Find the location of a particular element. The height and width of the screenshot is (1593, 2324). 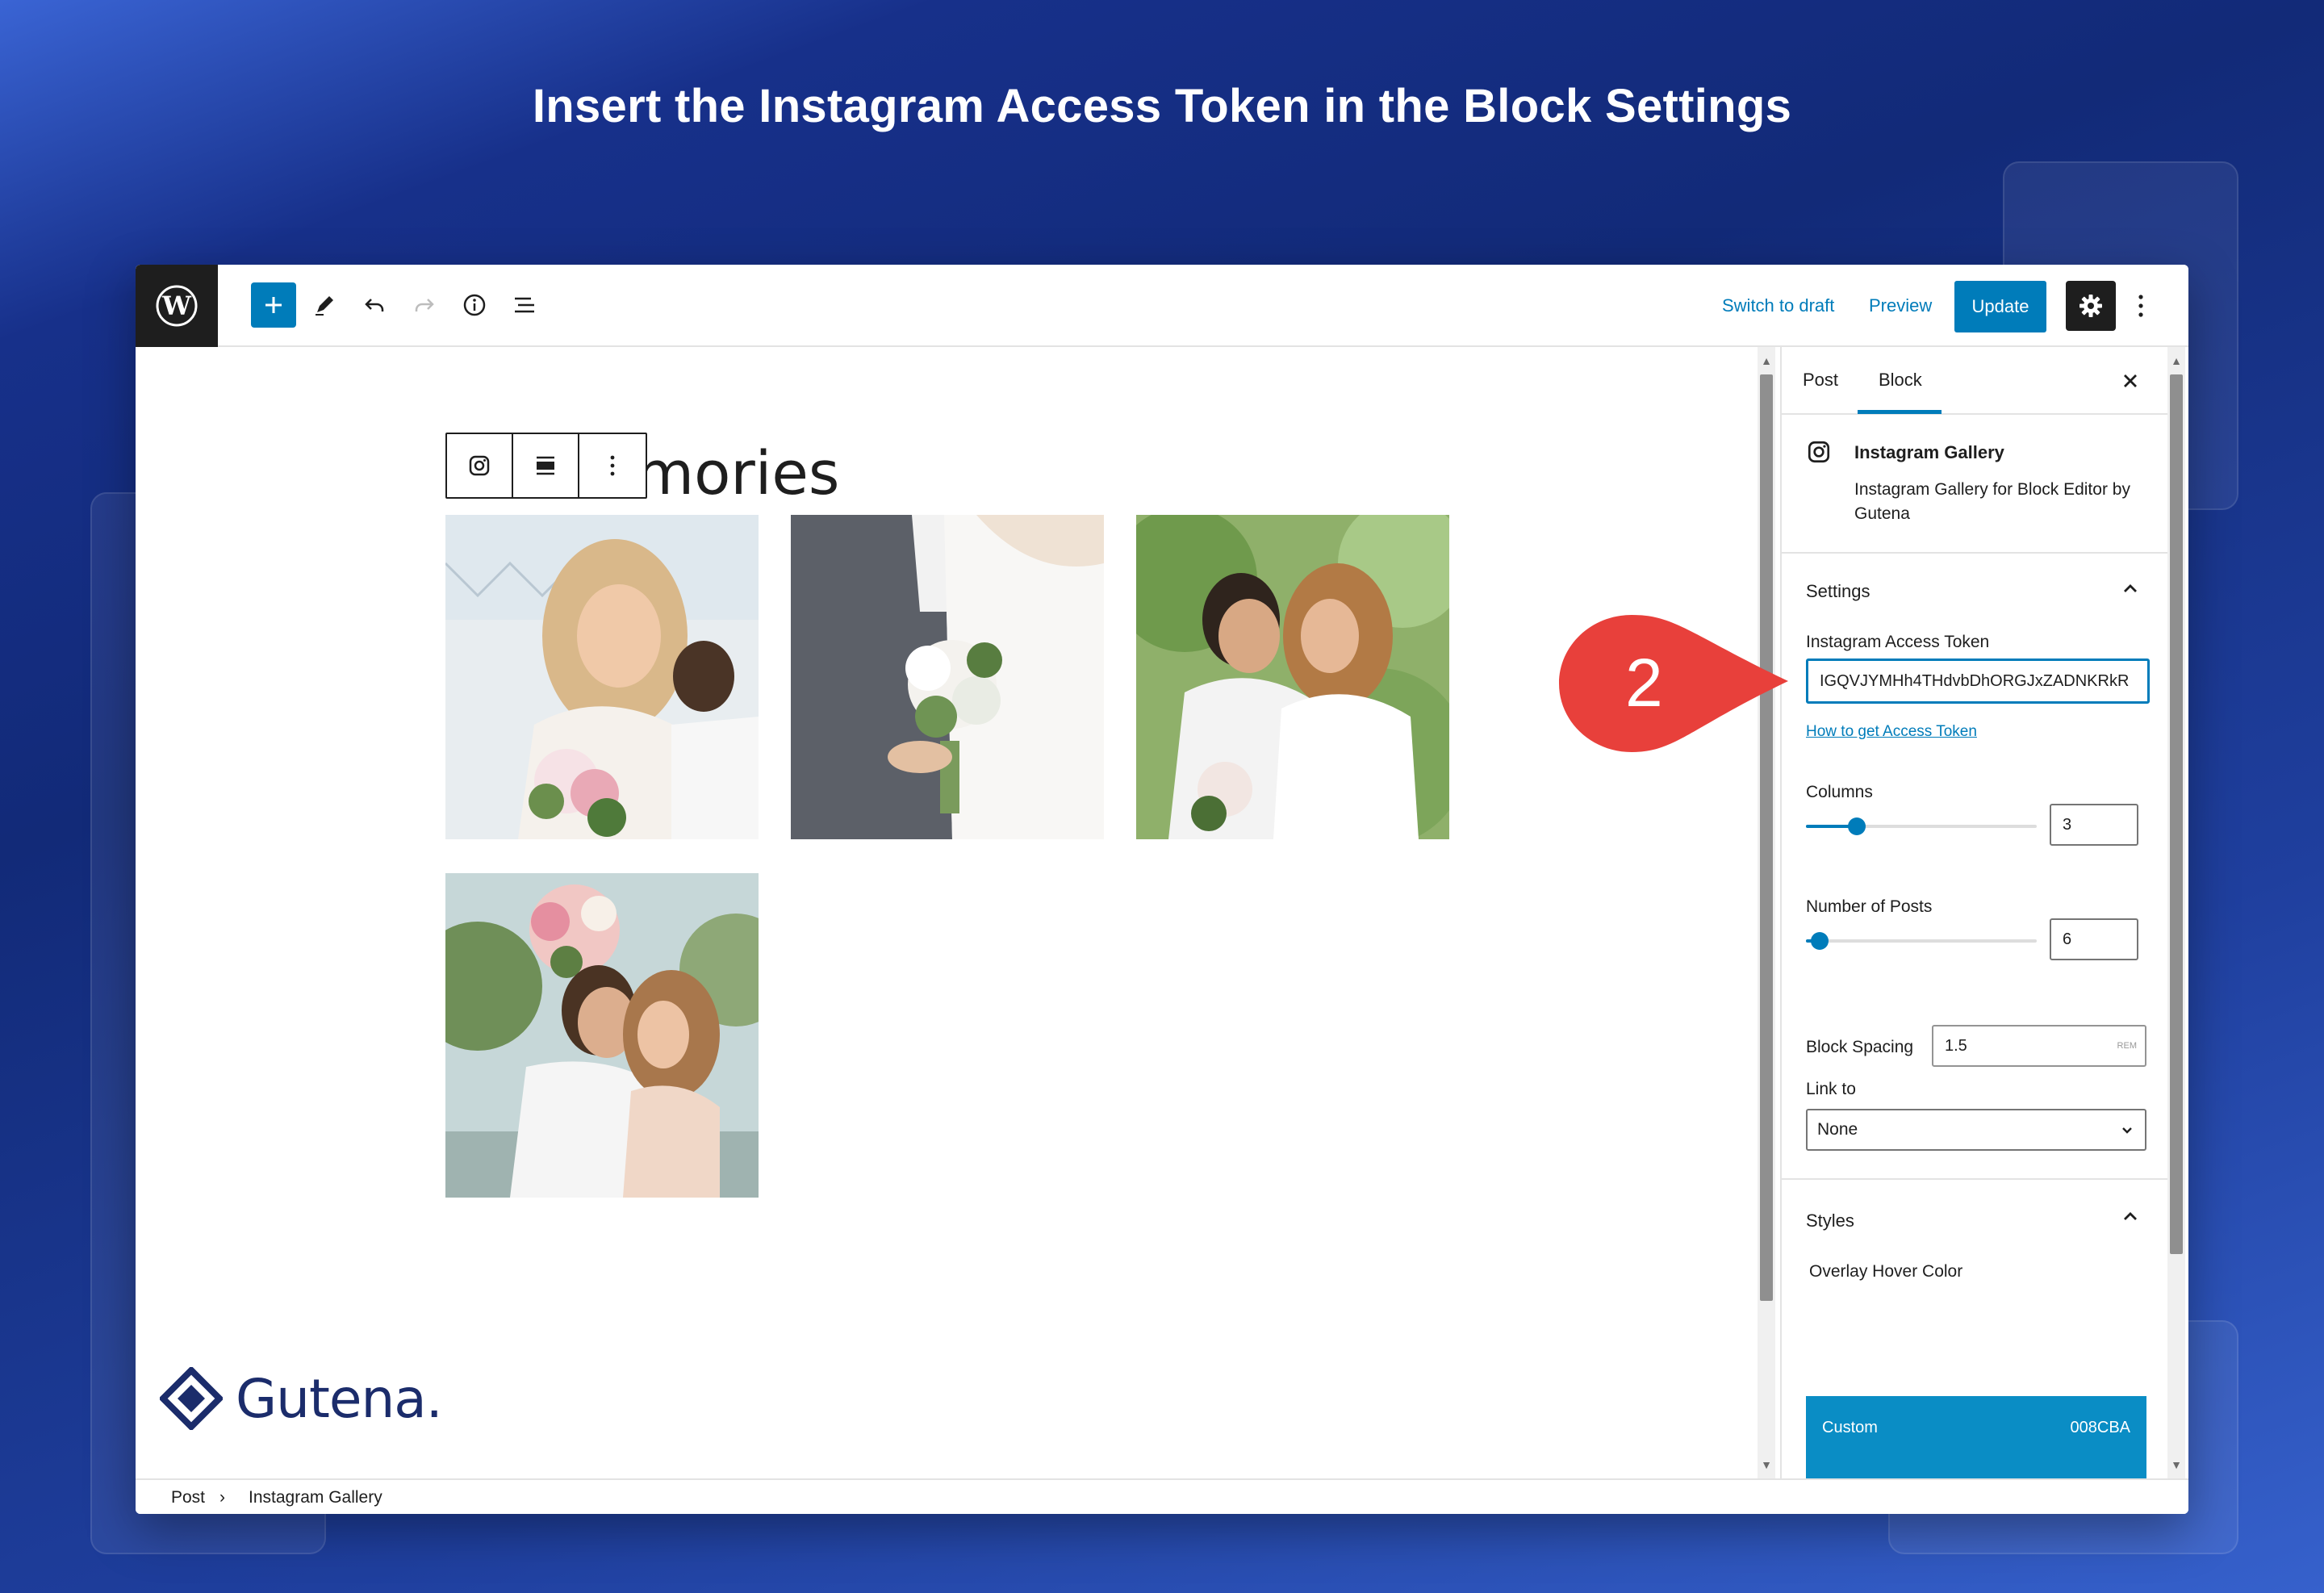

link-to-label: Link to is located at coordinates (1831, 1089).